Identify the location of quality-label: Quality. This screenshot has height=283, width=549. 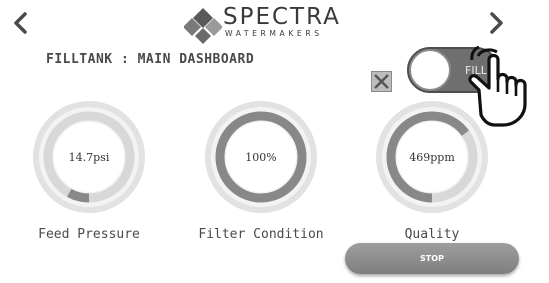
(432, 234).